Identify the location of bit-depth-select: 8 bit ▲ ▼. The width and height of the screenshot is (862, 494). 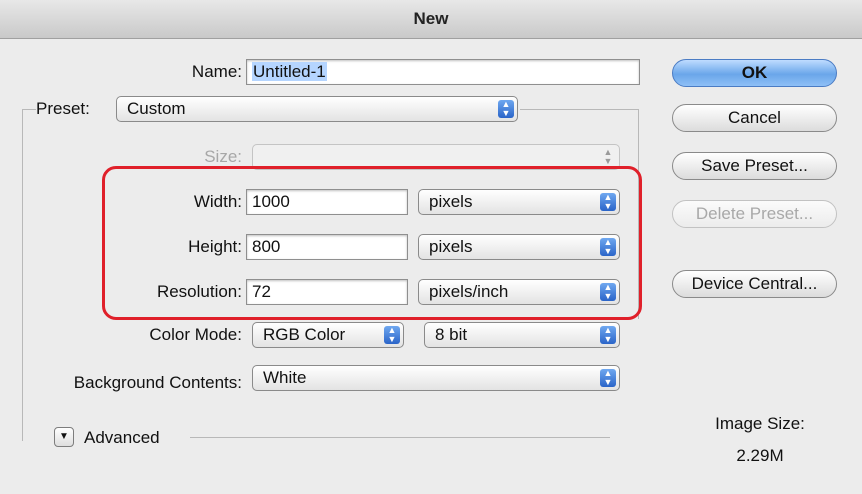
(522, 335).